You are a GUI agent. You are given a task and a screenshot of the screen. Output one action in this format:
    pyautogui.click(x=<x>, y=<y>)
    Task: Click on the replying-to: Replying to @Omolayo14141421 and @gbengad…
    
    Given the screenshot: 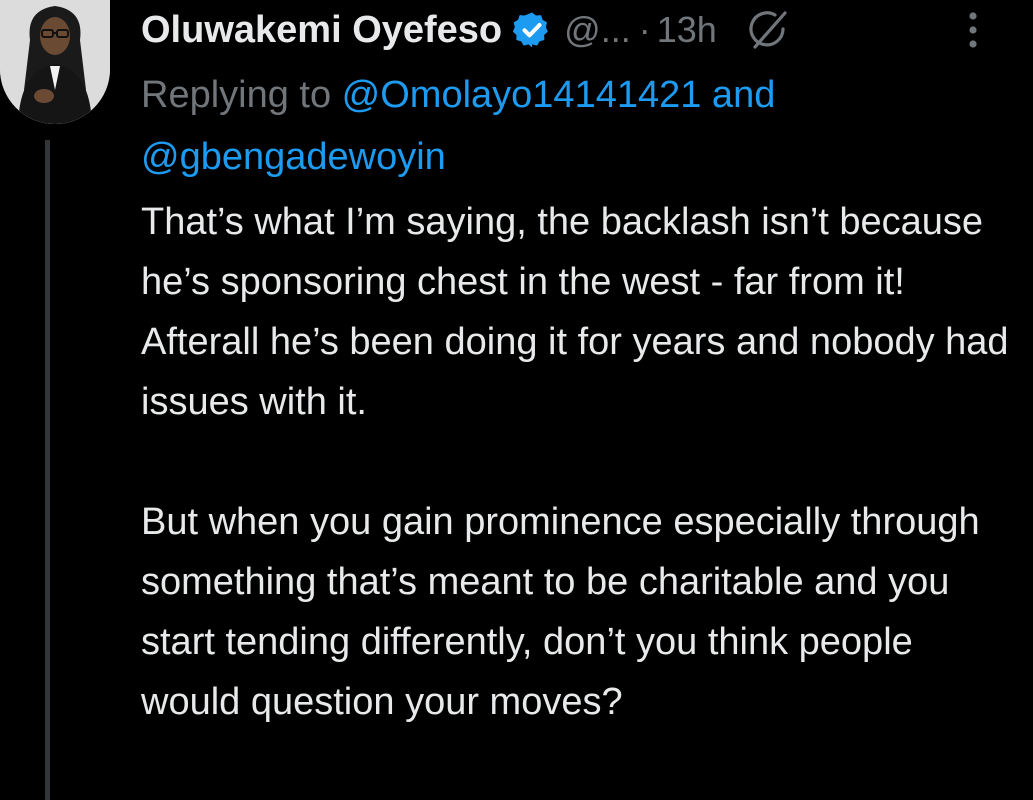 What is the action you would take?
    pyautogui.click(x=576, y=126)
    